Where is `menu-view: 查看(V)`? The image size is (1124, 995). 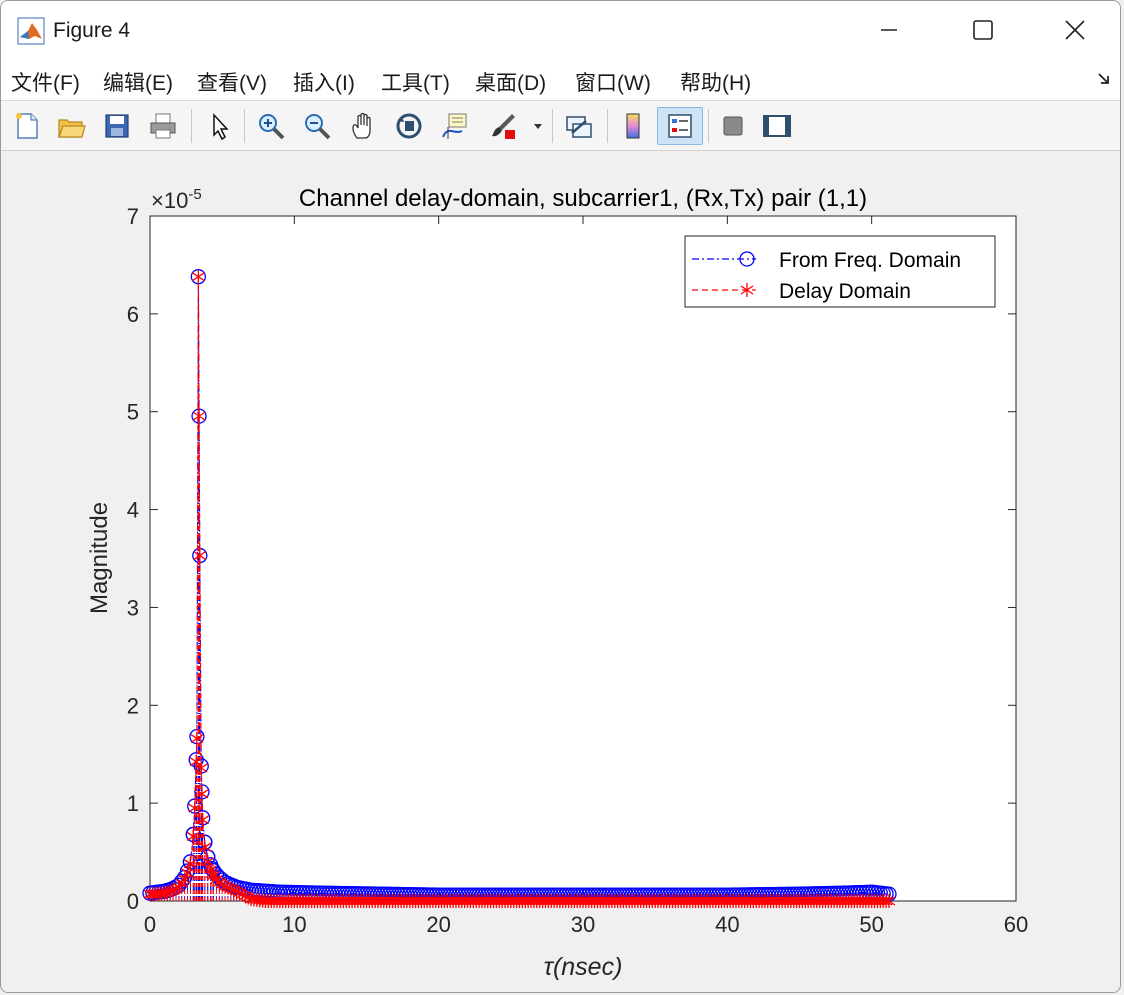 menu-view: 查看(V) is located at coordinates (232, 82).